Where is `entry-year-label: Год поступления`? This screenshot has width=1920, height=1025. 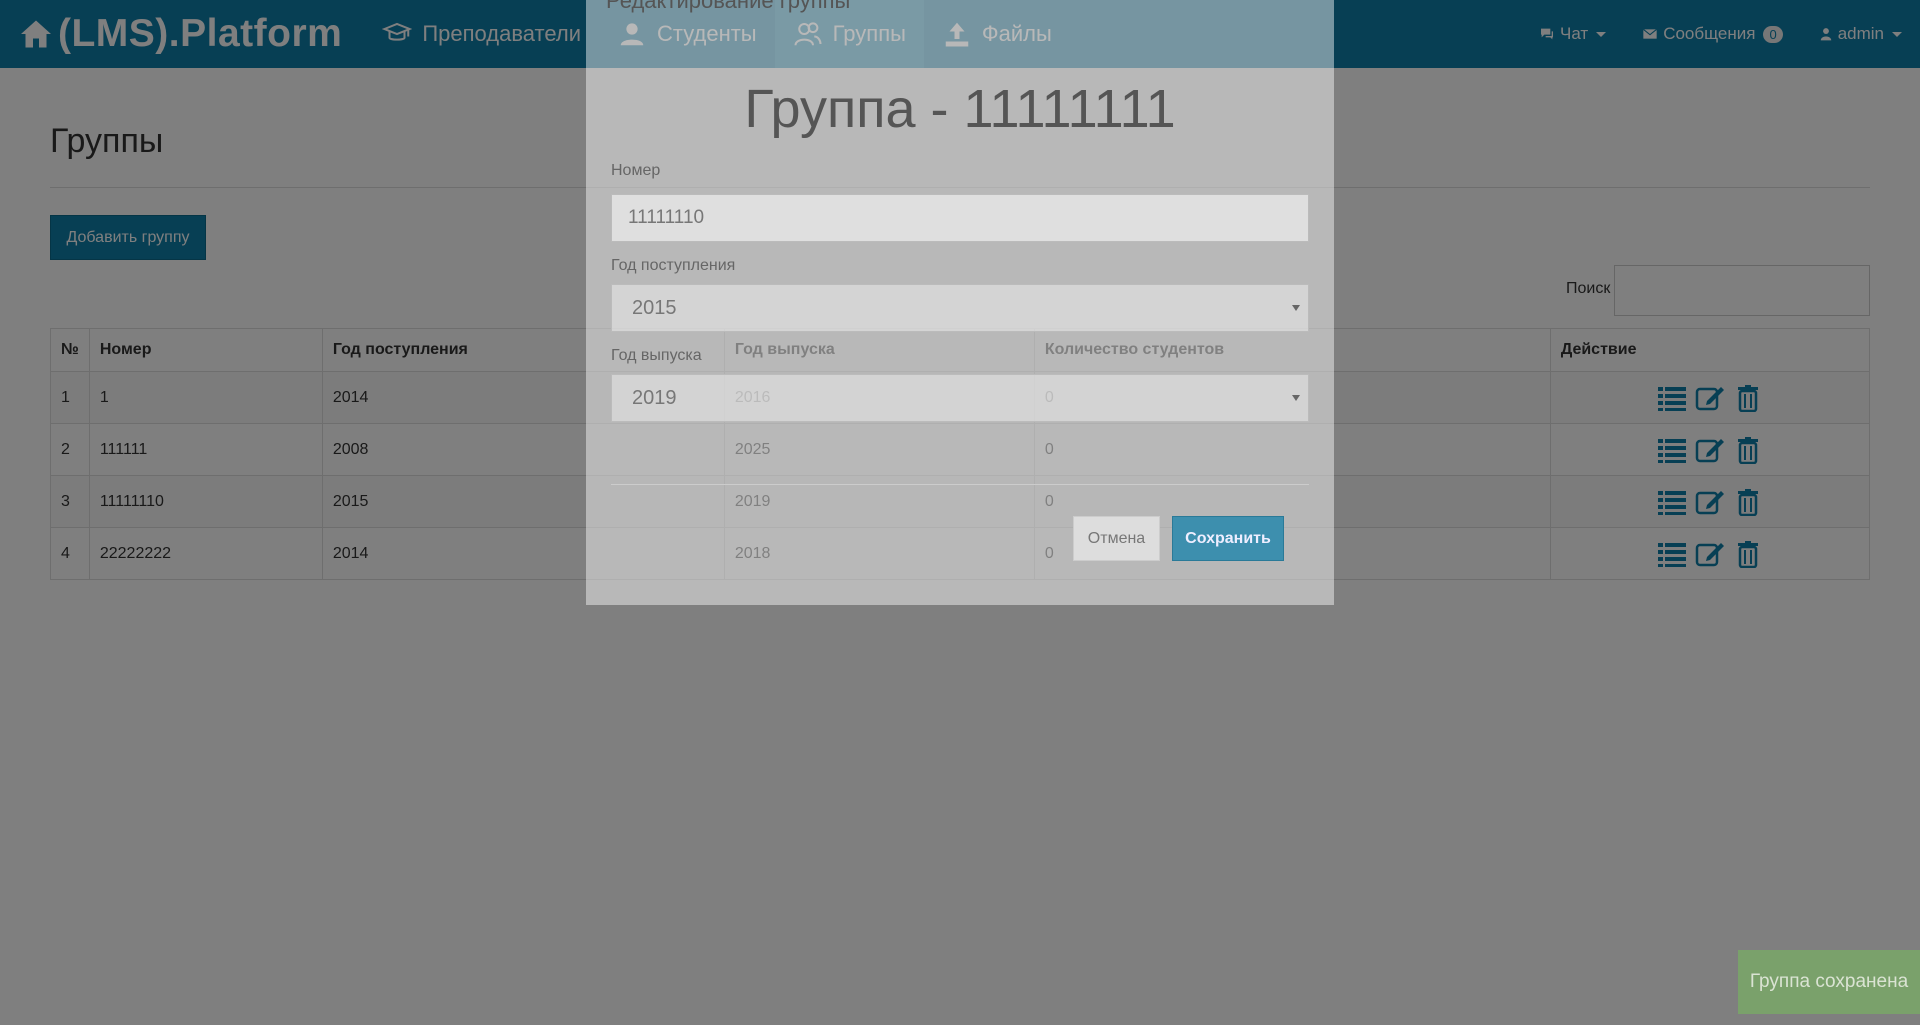
entry-year-label: Год поступления is located at coordinates (673, 265).